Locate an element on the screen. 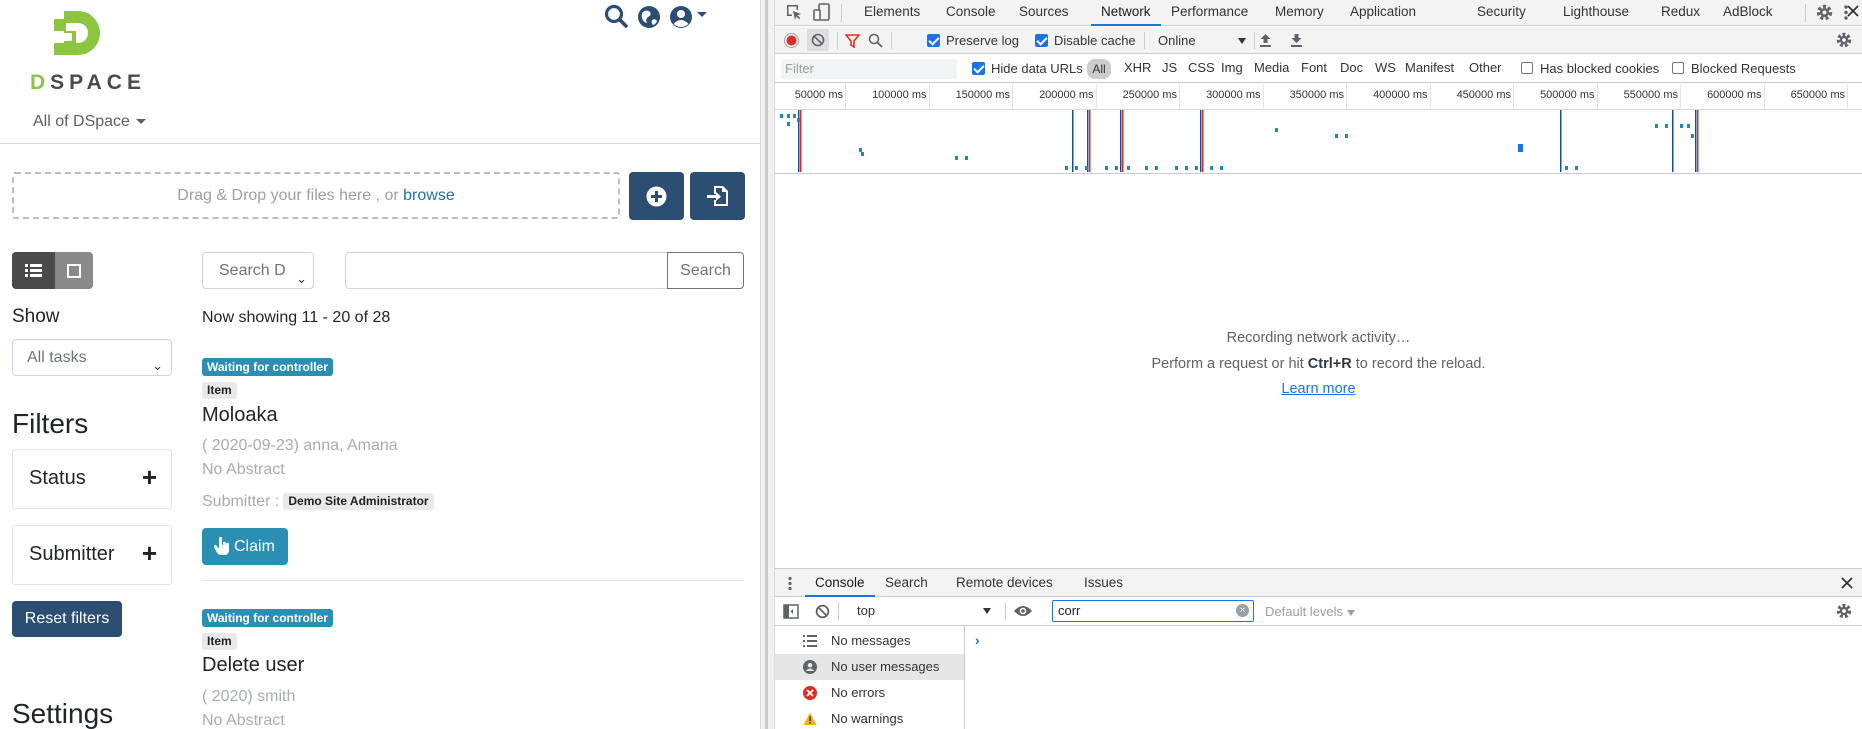 This screenshot has width=1862, height=729. import-file-icon is located at coordinates (717, 196).